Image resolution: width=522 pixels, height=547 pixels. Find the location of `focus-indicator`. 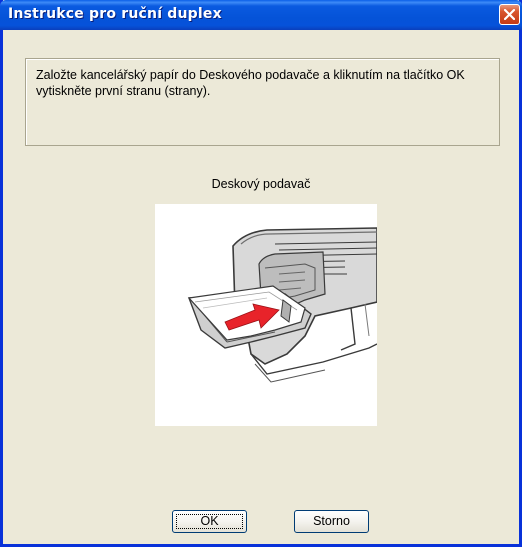

focus-indicator is located at coordinates (209, 521).